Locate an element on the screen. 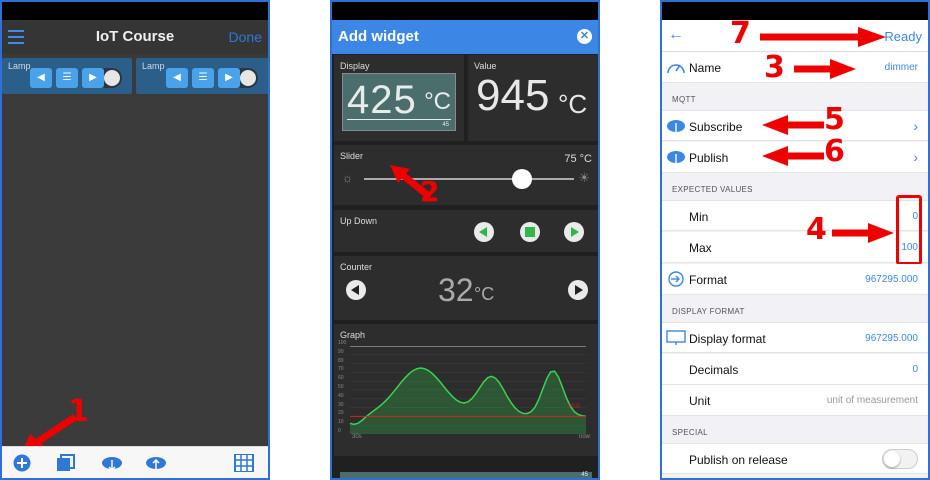 Image resolution: width=930 pixels, height=480 pixels. display-widget-option: Display 425 °C 45 is located at coordinates (399, 98).